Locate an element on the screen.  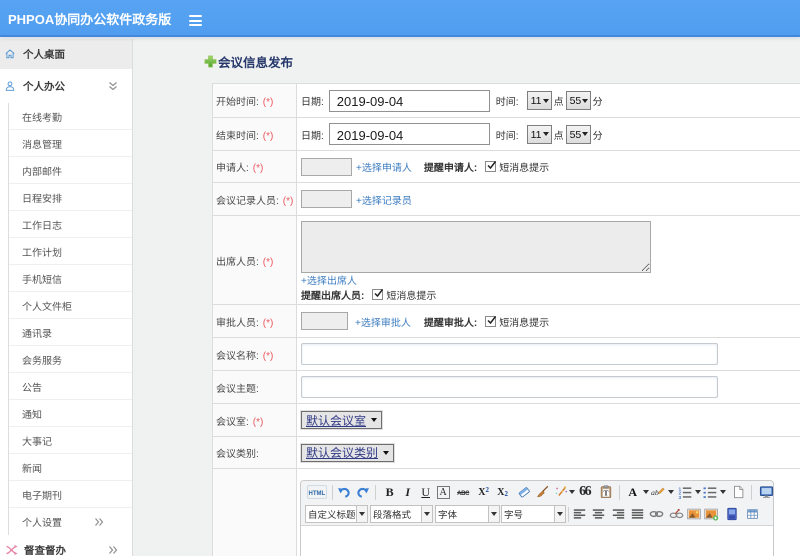
sidebar-item-work-log: 工作日志 is located at coordinates (70, 224).